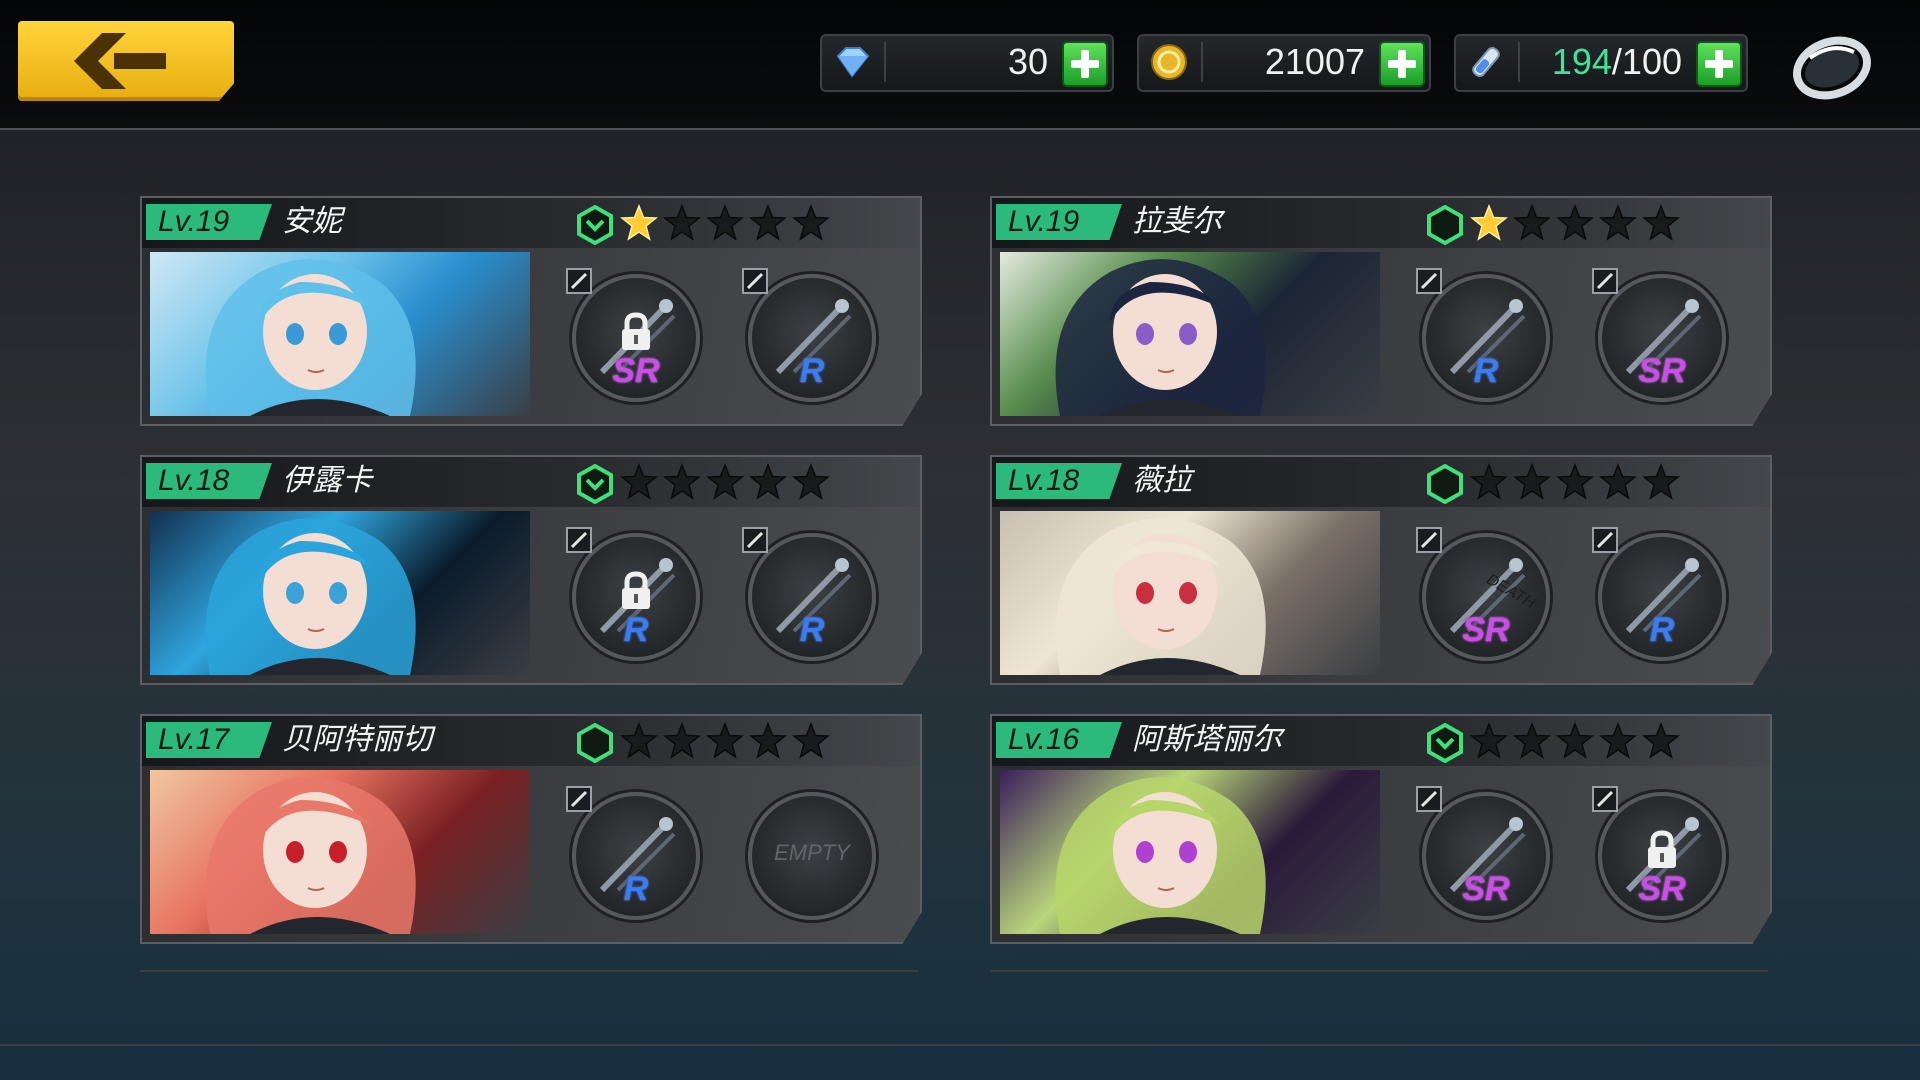 The width and height of the screenshot is (1920, 1080). I want to click on empty-slot-label: EMPTY, so click(812, 852).